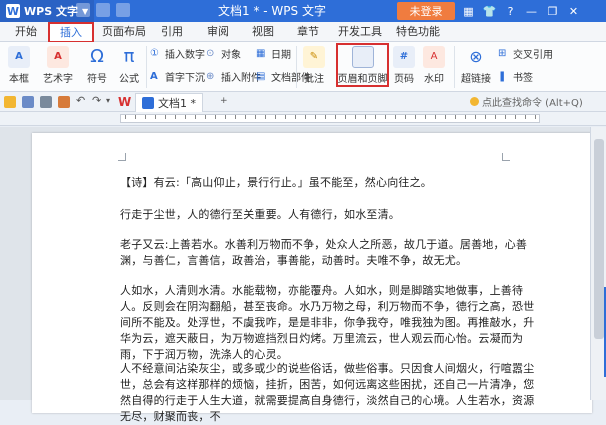  I want to click on login-button: 未登录, so click(426, 11).